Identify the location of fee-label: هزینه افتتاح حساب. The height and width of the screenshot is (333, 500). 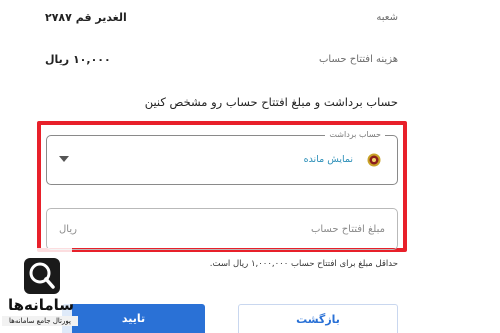
(358, 59).